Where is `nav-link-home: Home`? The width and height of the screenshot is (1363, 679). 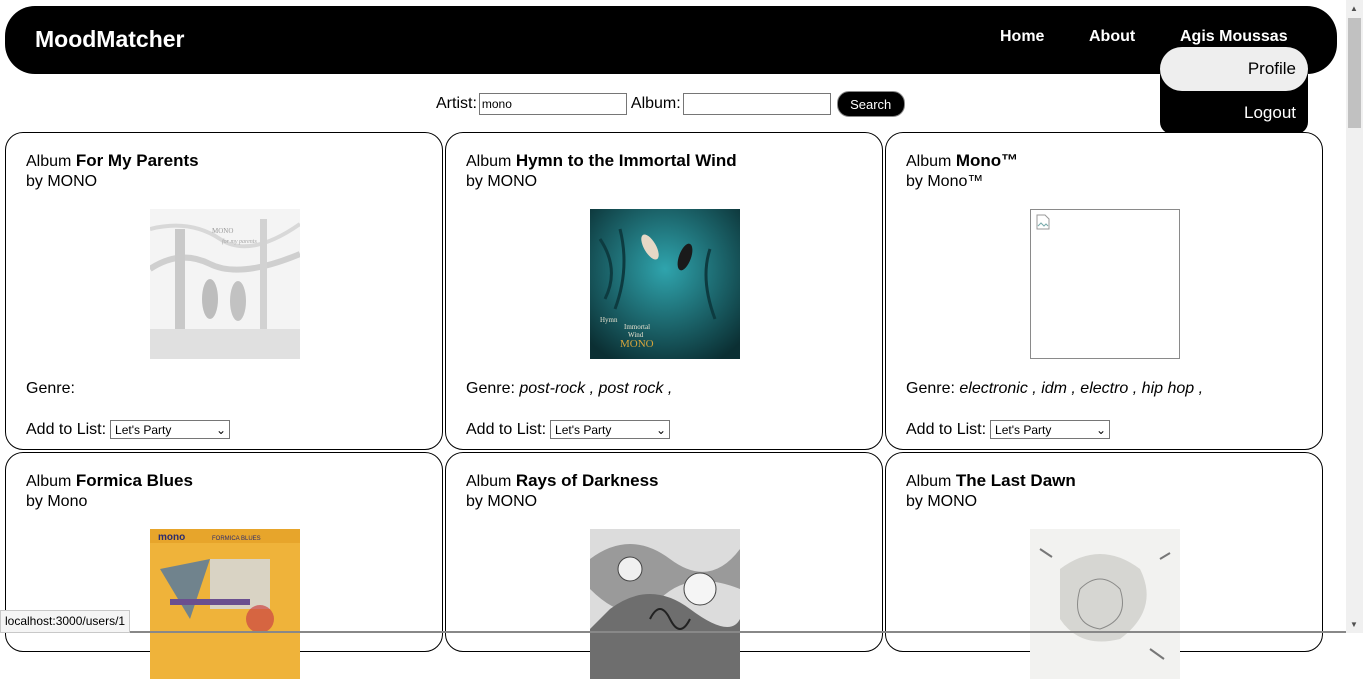 nav-link-home: Home is located at coordinates (1022, 37).